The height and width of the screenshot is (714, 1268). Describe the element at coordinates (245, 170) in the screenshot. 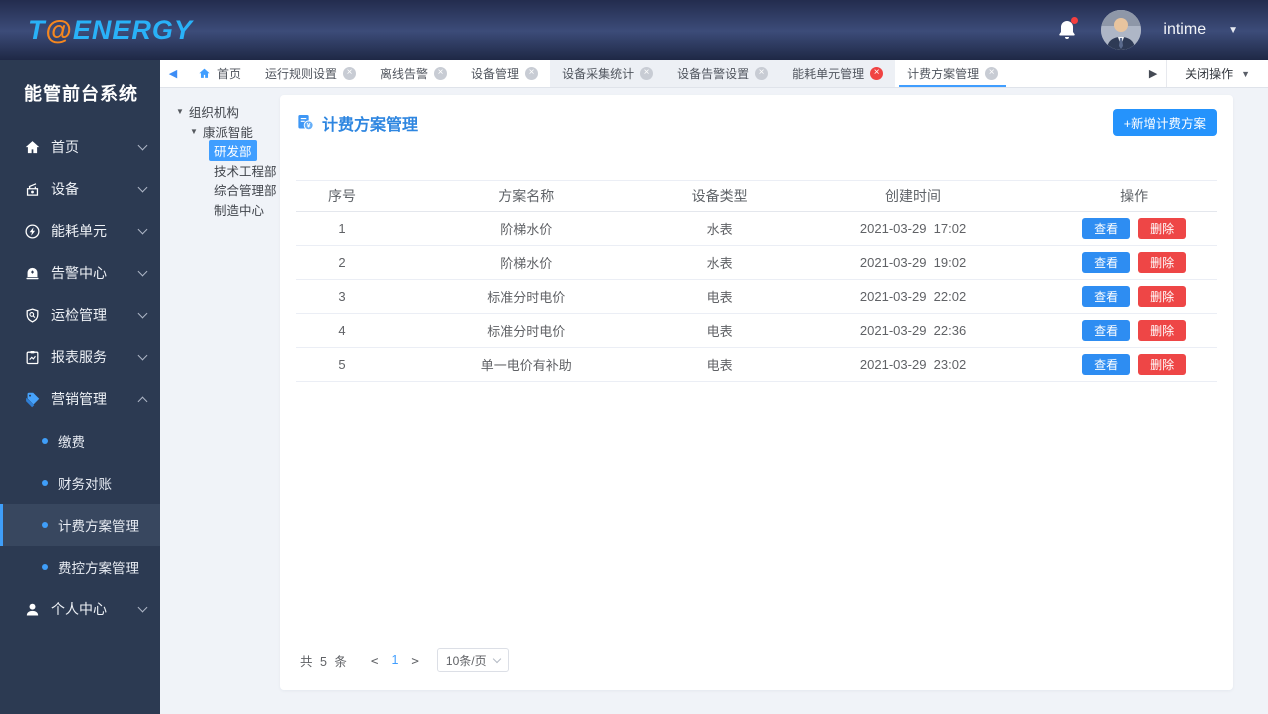

I see `tree-node-label: 技术工程部` at that location.